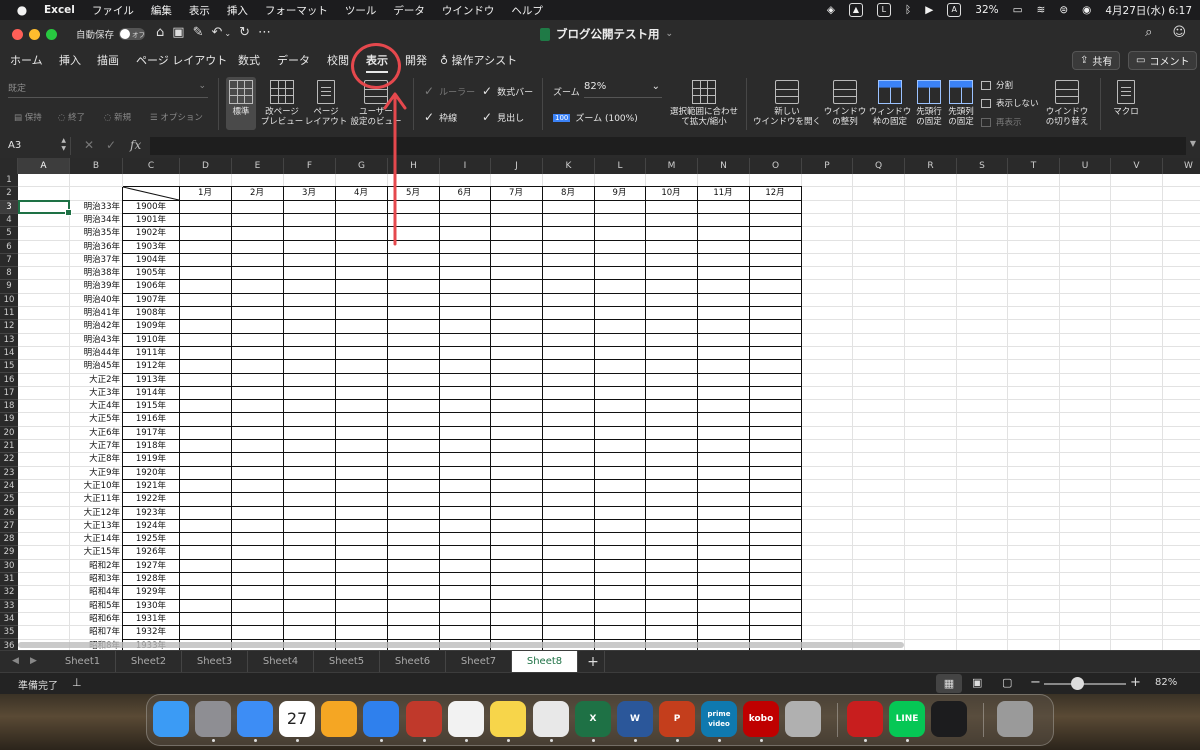 Image resolution: width=1200 pixels, height=750 pixels. What do you see at coordinates (95, 353) in the screenshot?
I see `era-year-cell: 明治44年` at bounding box center [95, 353].